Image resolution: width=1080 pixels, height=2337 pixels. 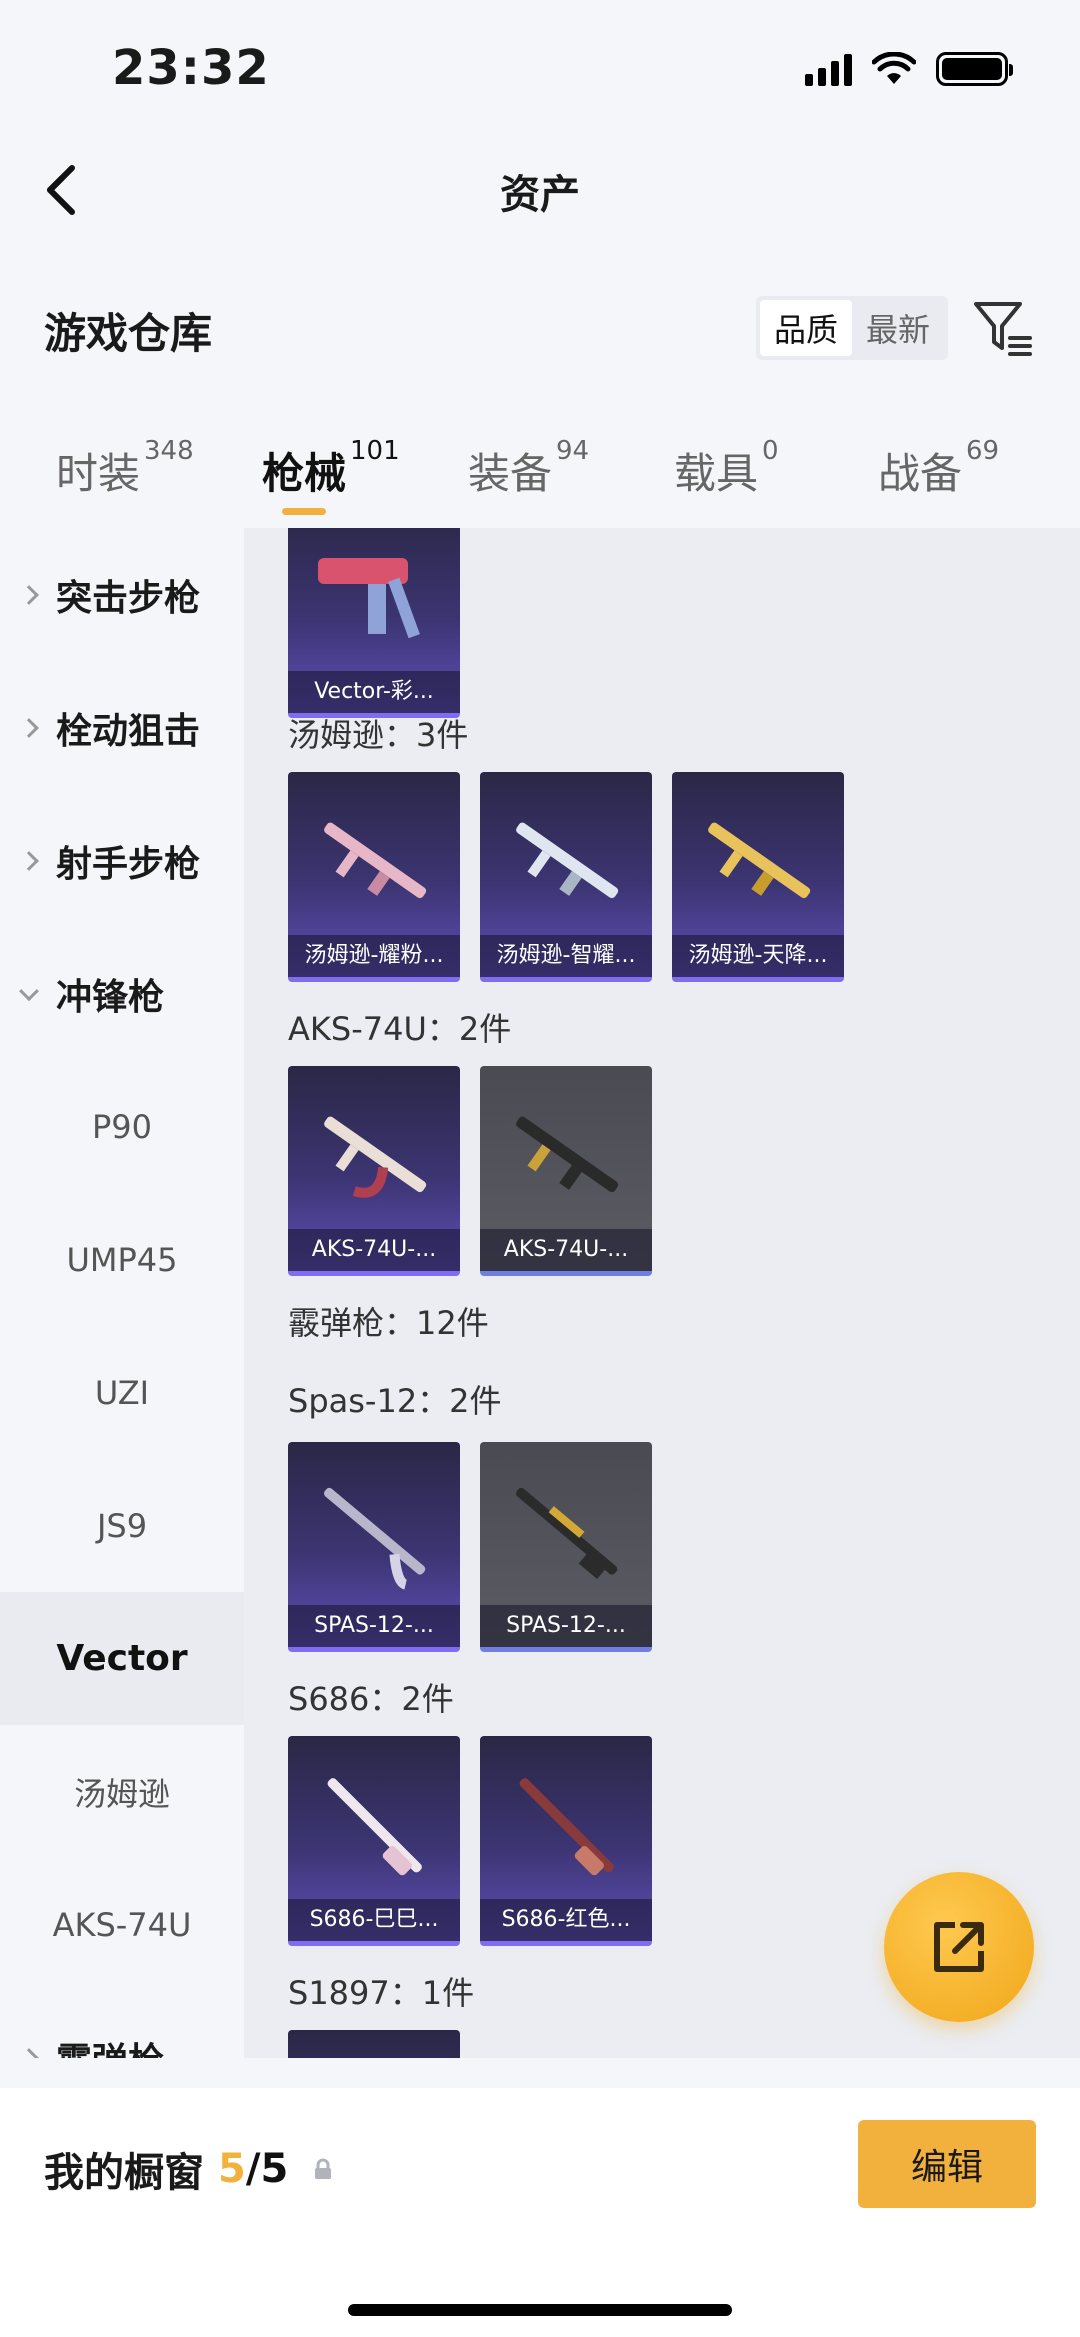 I want to click on tab-equipment: 装备 94, so click(x=528, y=468).